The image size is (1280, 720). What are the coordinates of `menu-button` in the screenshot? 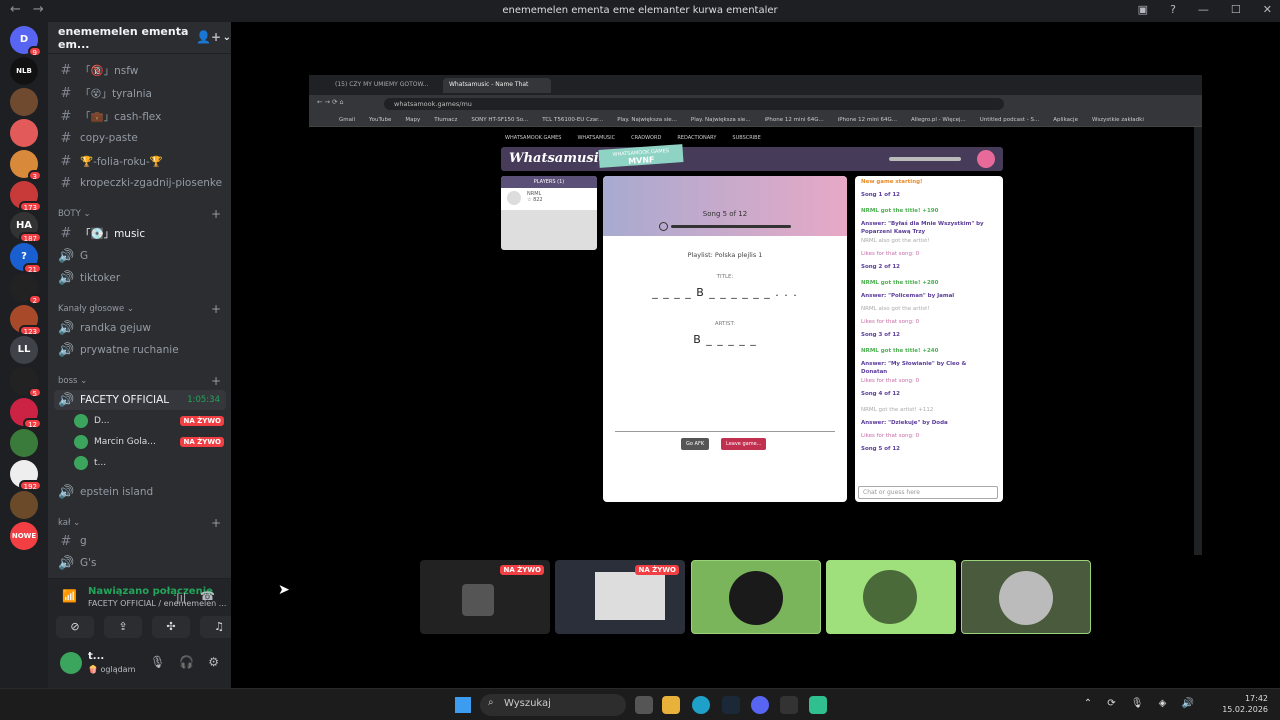 It's located at (986, 159).